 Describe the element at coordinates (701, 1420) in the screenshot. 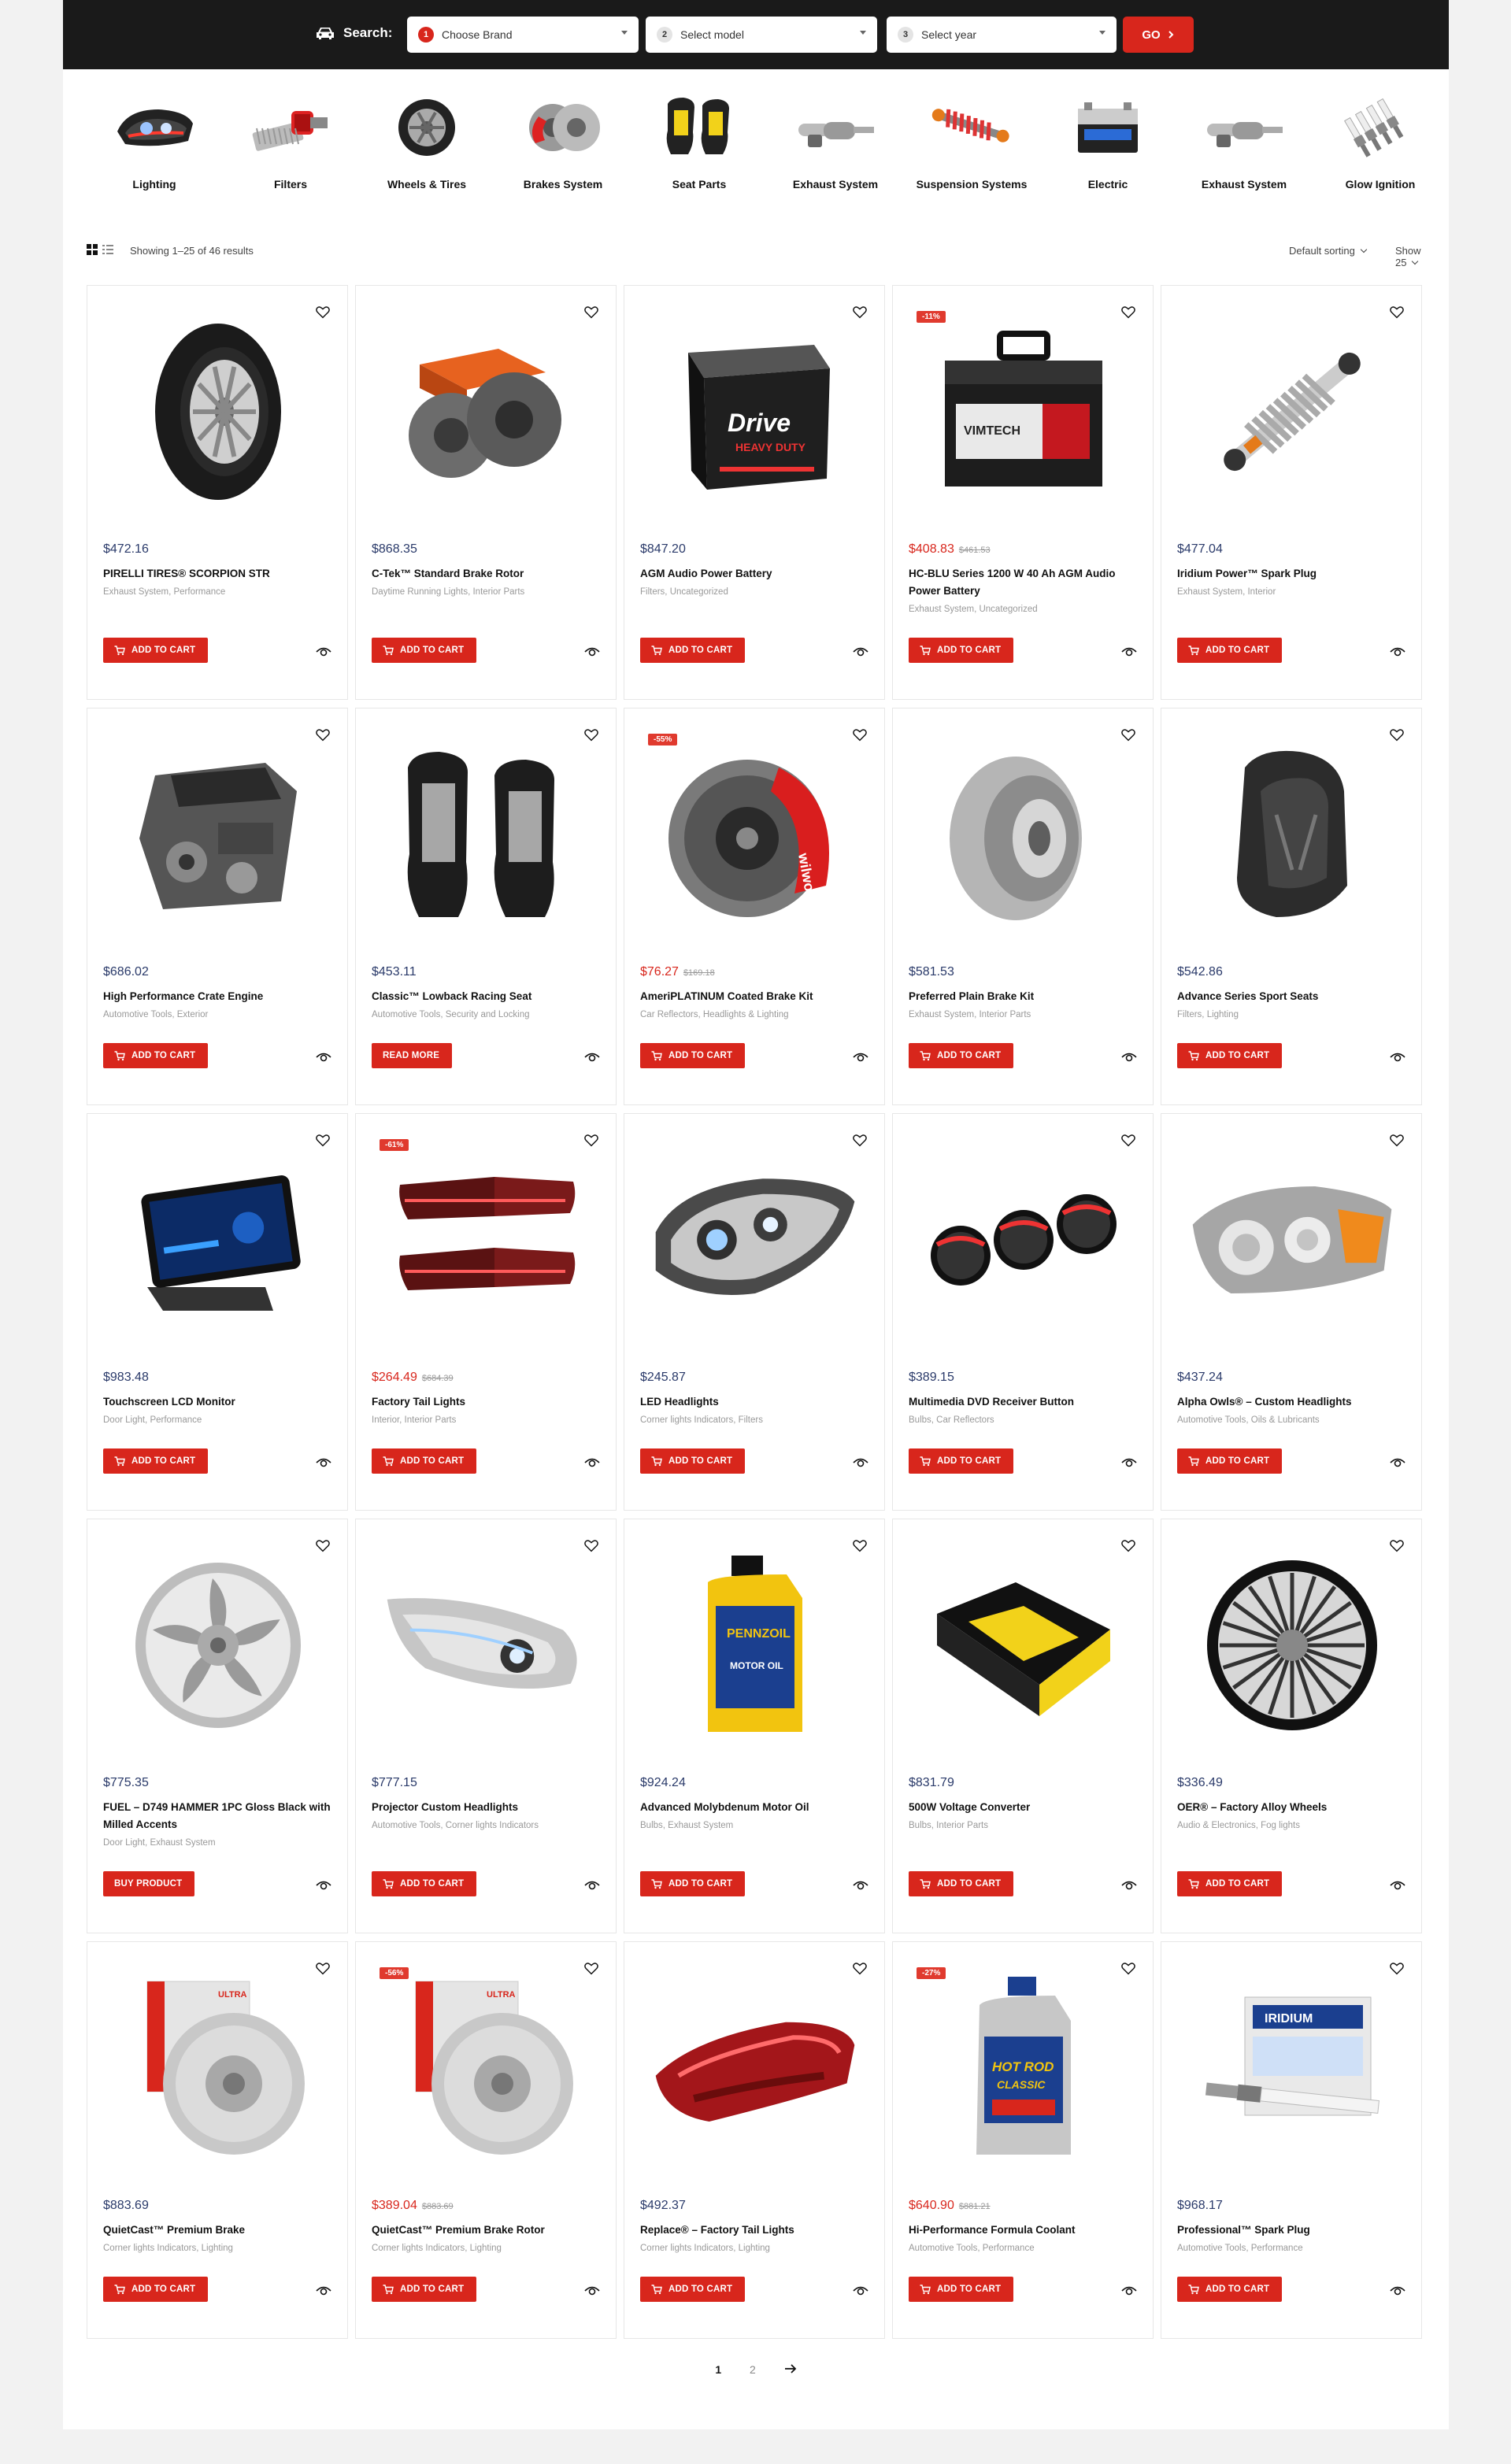

I see `product-categories: Corner lights Indicators, Filters` at that location.